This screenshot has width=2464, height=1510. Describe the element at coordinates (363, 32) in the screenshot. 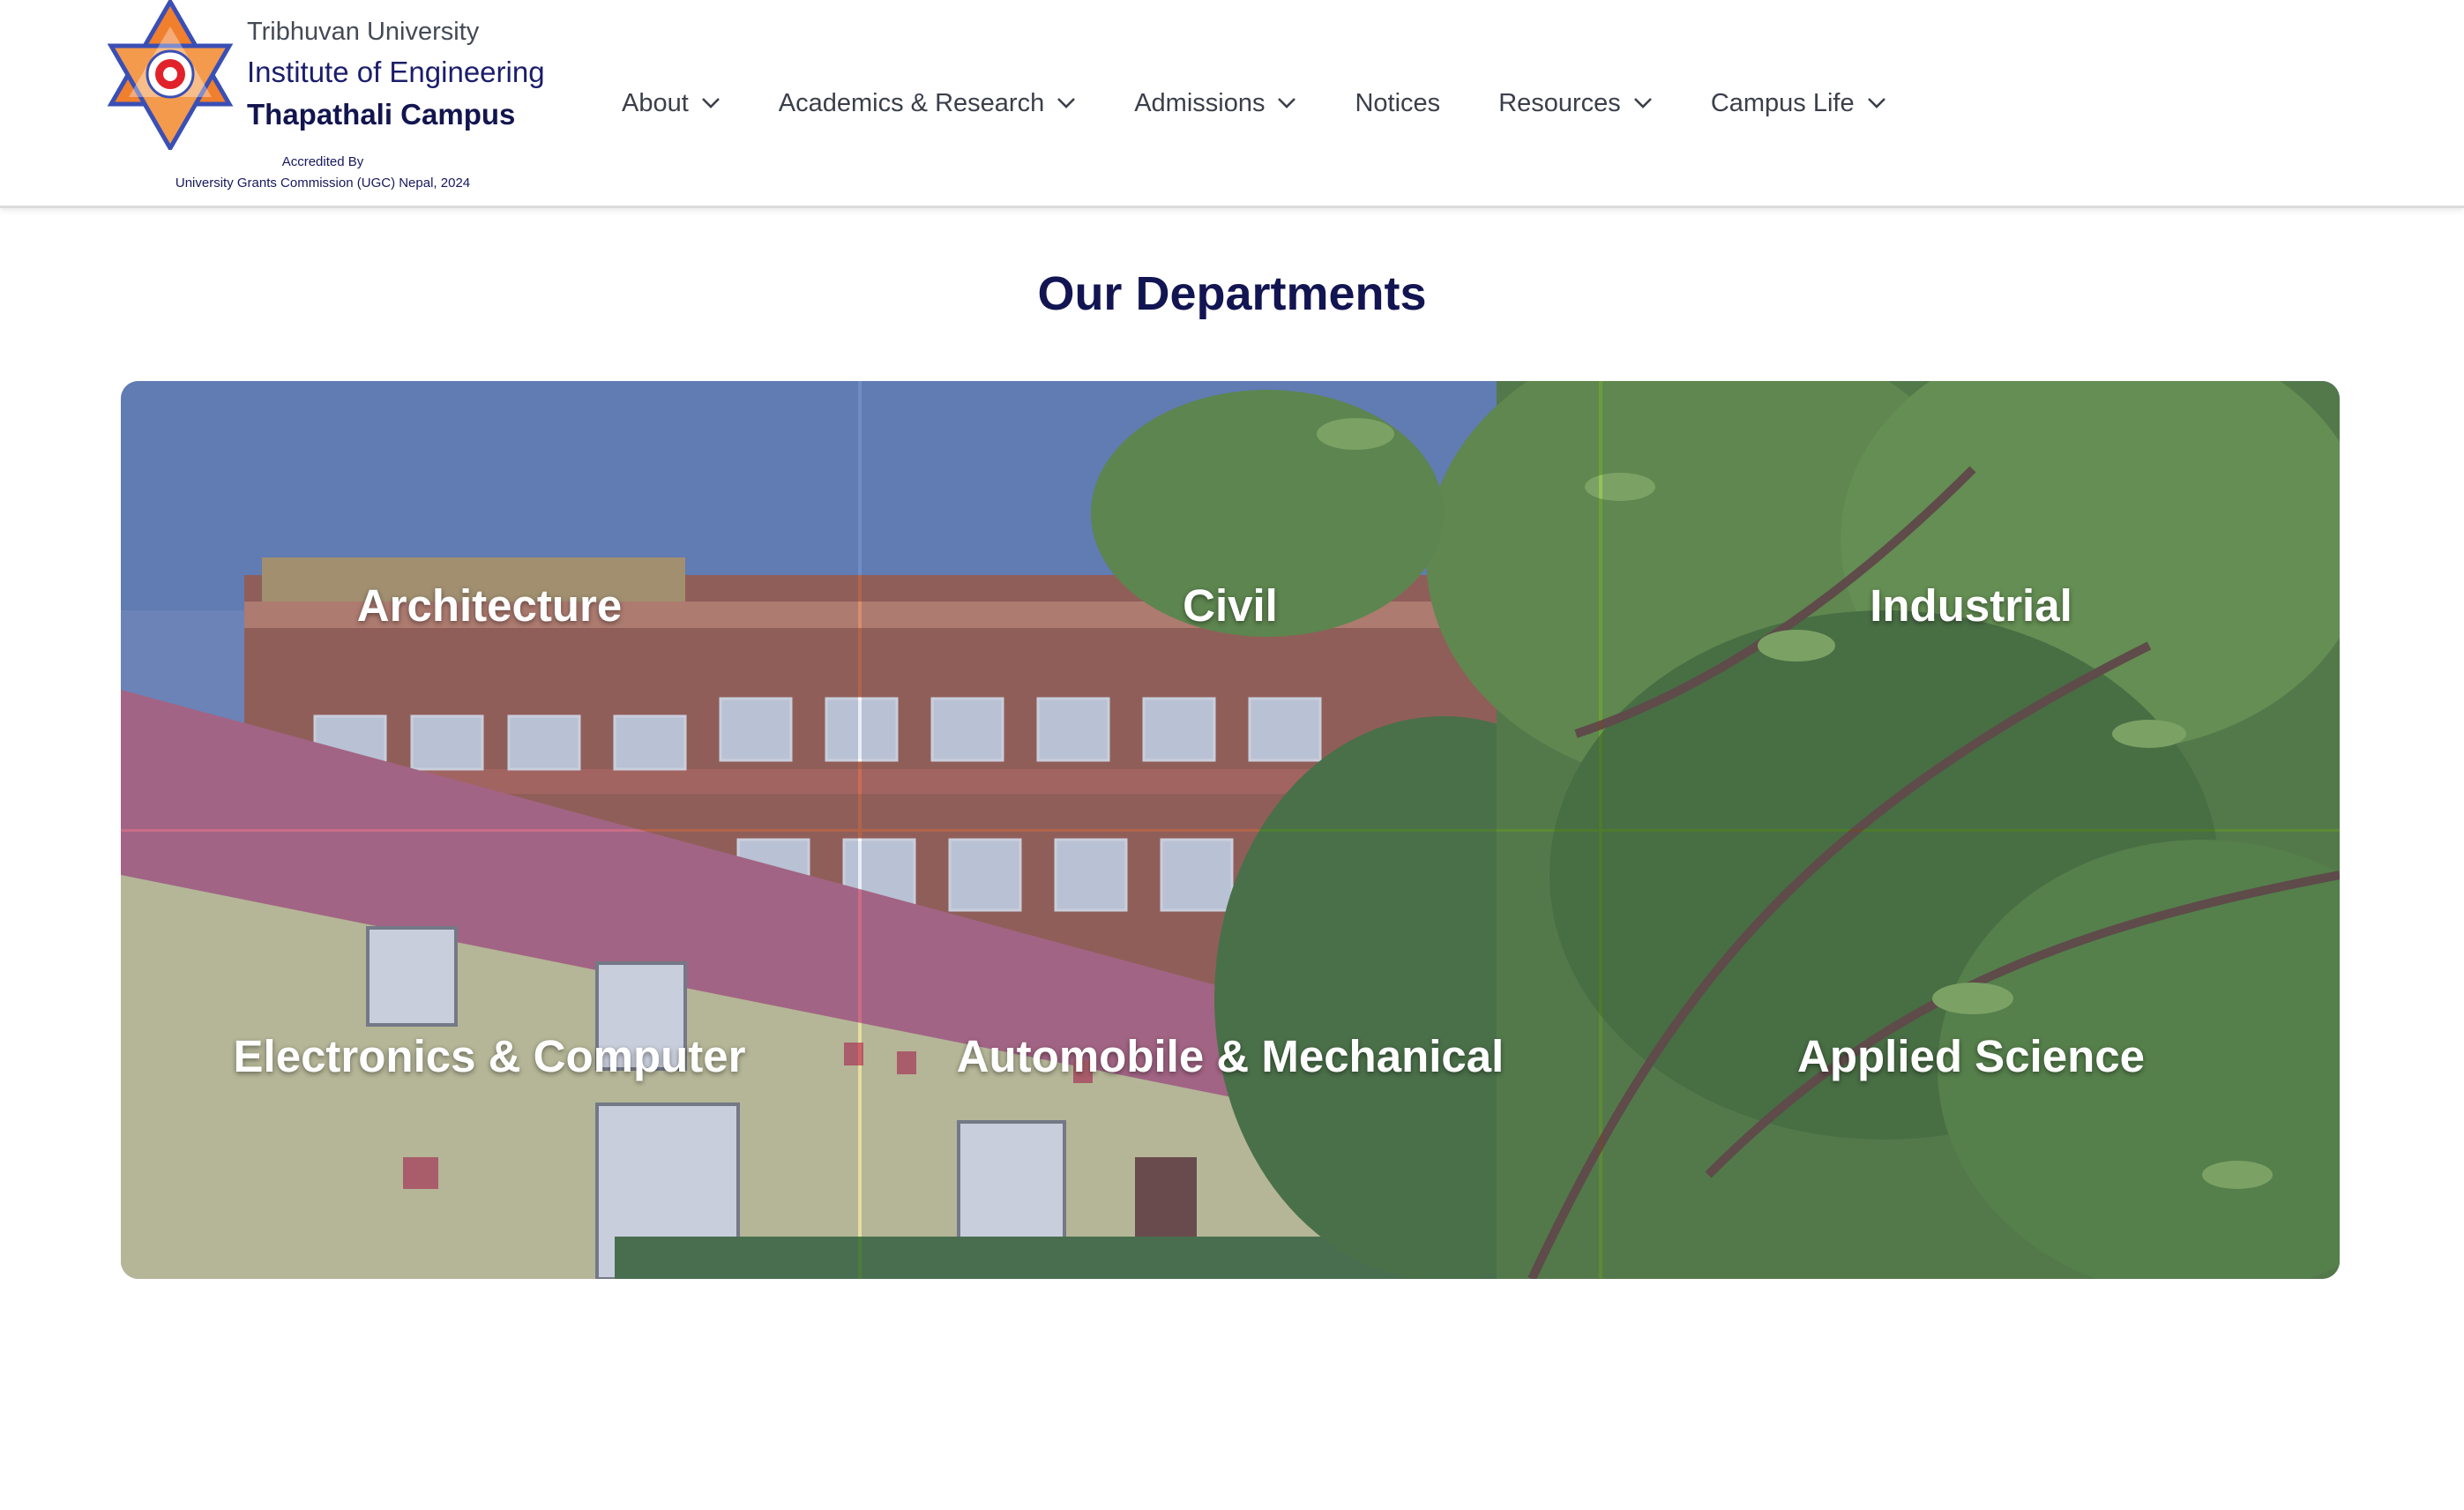

I see `university-name: Tribhuvan University` at that location.